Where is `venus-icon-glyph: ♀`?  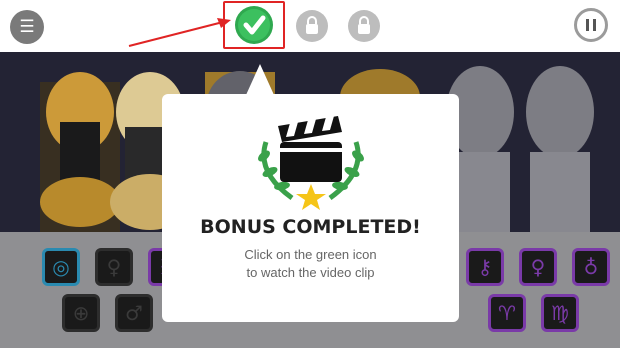 venus-icon-glyph: ♀ is located at coordinates (538, 267).